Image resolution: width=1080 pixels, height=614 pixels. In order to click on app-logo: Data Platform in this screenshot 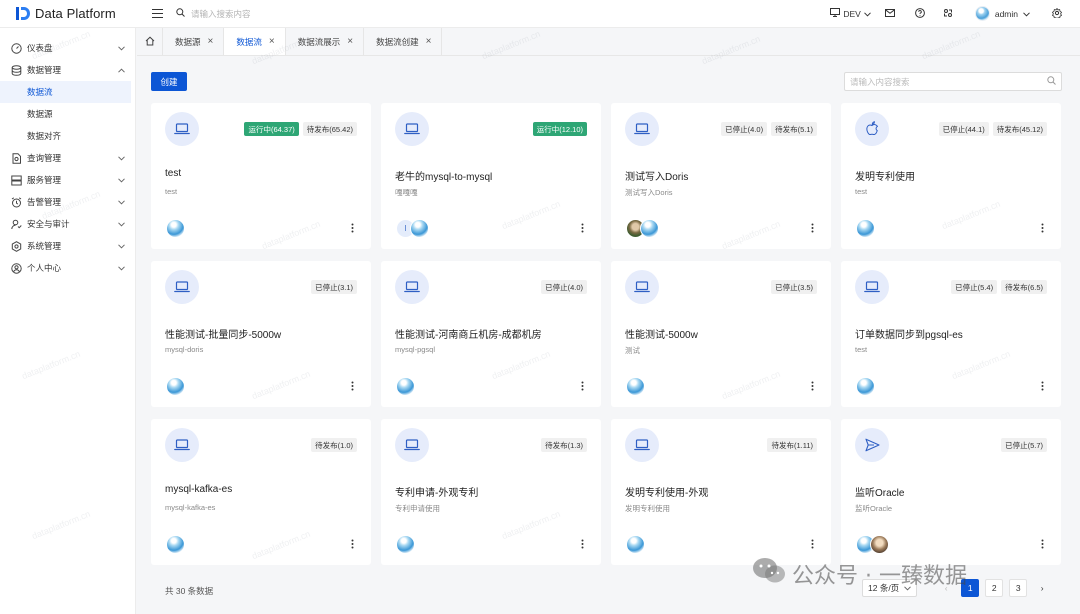, I will do `click(68, 13)`.